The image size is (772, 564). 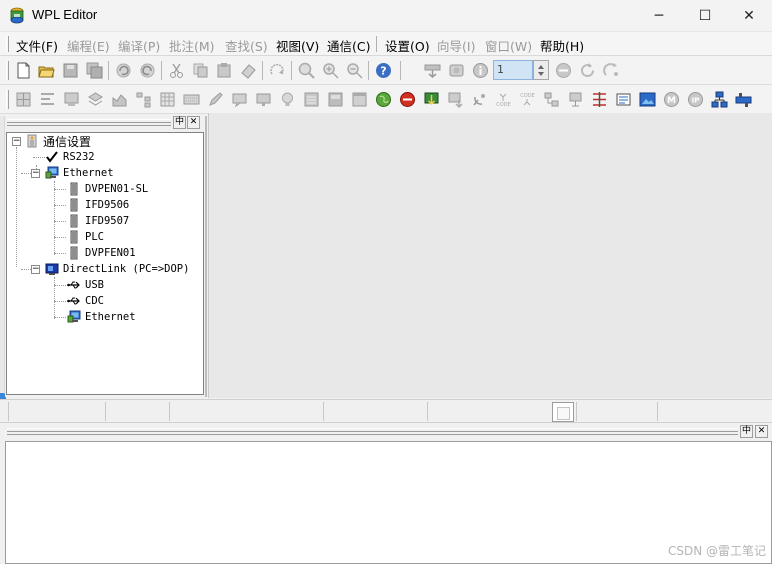 I want to click on red-stop-icon, so click(x=407, y=99).